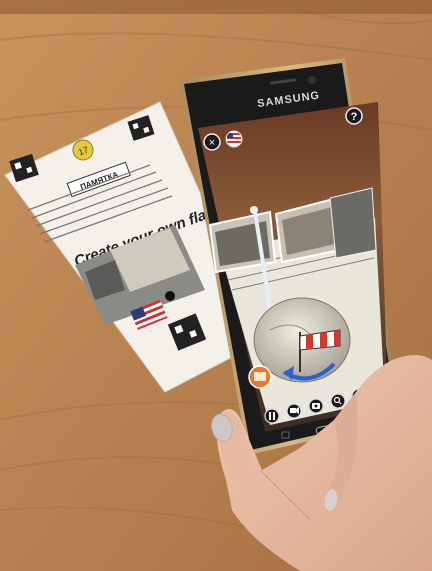 The image size is (432, 571). I want to click on camera-icon, so click(293, 410).